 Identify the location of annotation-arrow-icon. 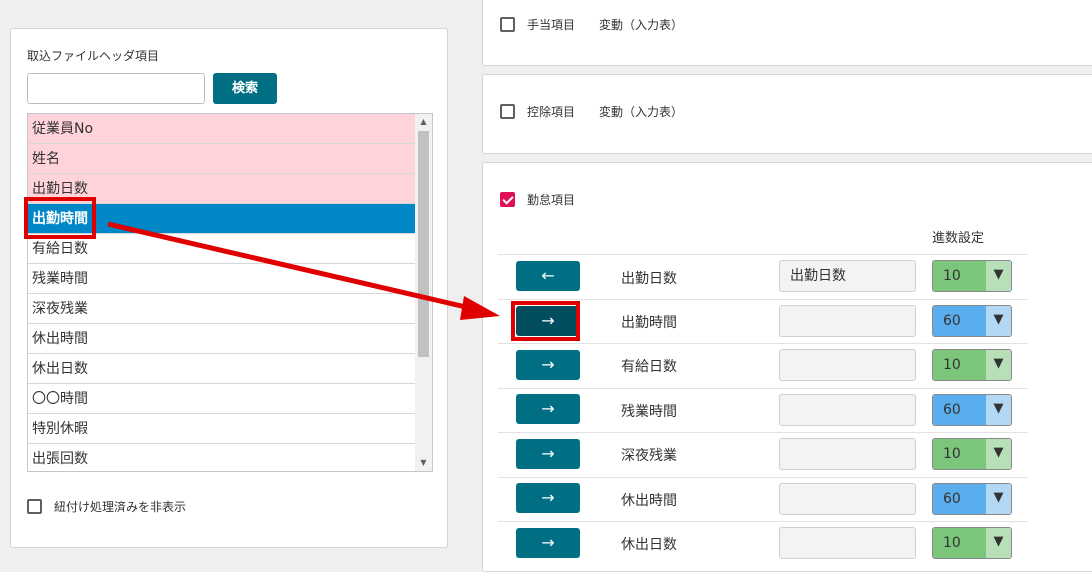
(303, 270).